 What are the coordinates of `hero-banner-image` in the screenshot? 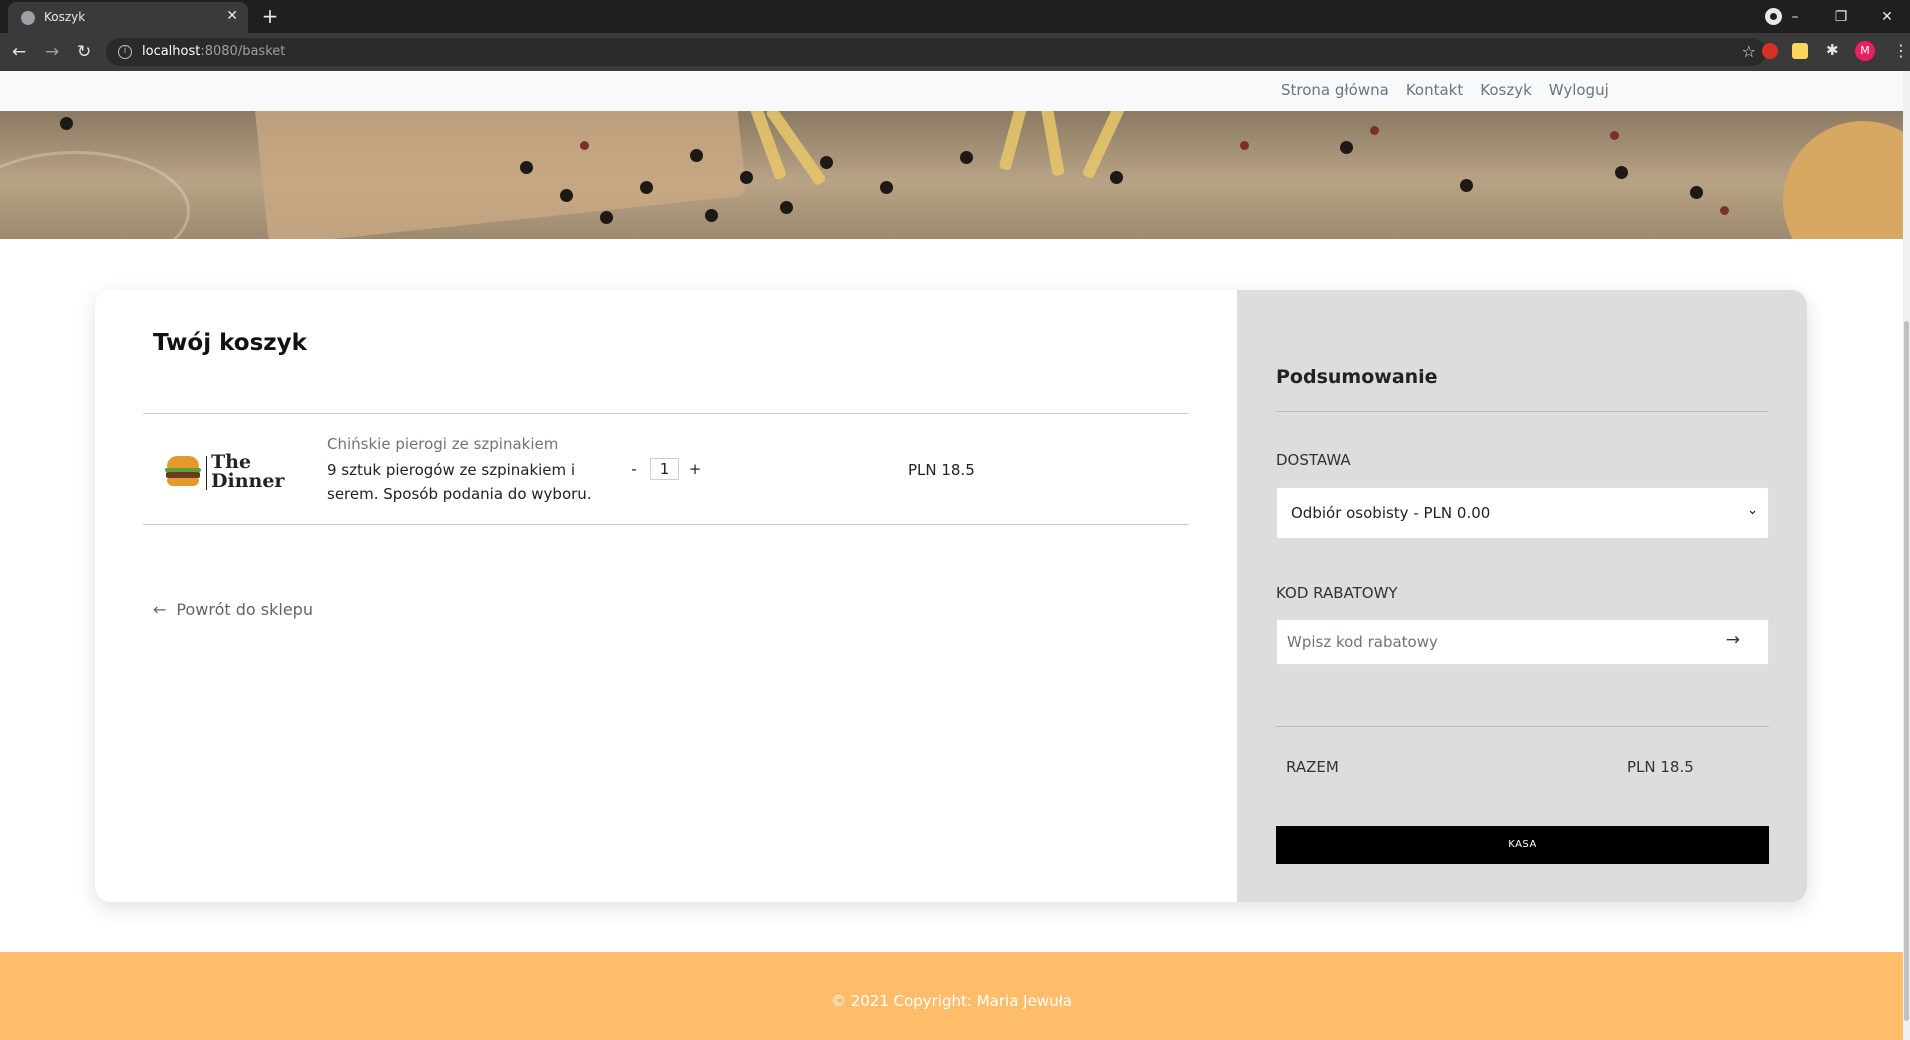 It's located at (951, 175).